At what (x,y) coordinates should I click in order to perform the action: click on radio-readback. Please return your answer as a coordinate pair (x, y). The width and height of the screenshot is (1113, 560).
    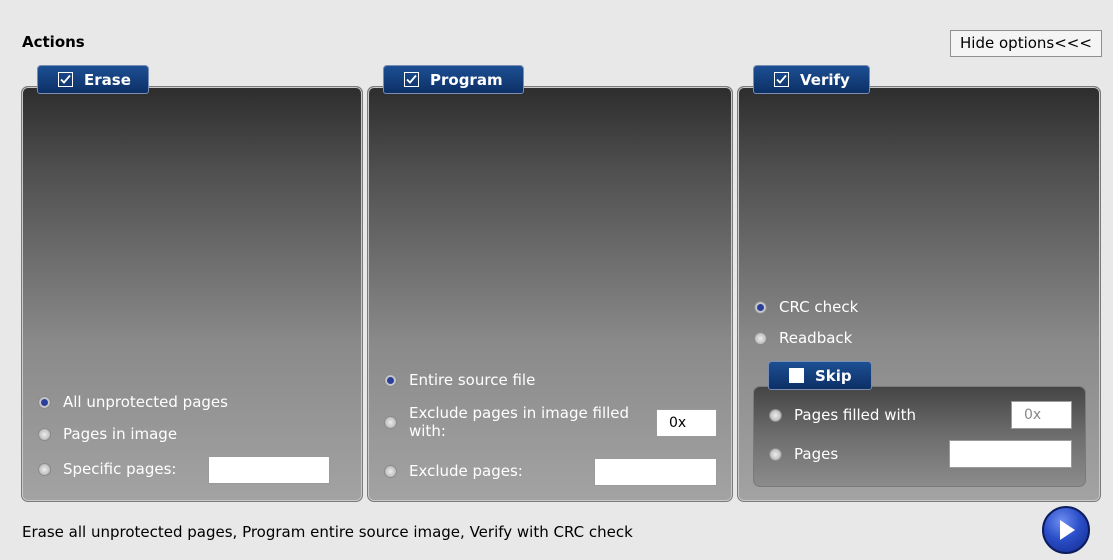
    Looking at the image, I should click on (760, 338).